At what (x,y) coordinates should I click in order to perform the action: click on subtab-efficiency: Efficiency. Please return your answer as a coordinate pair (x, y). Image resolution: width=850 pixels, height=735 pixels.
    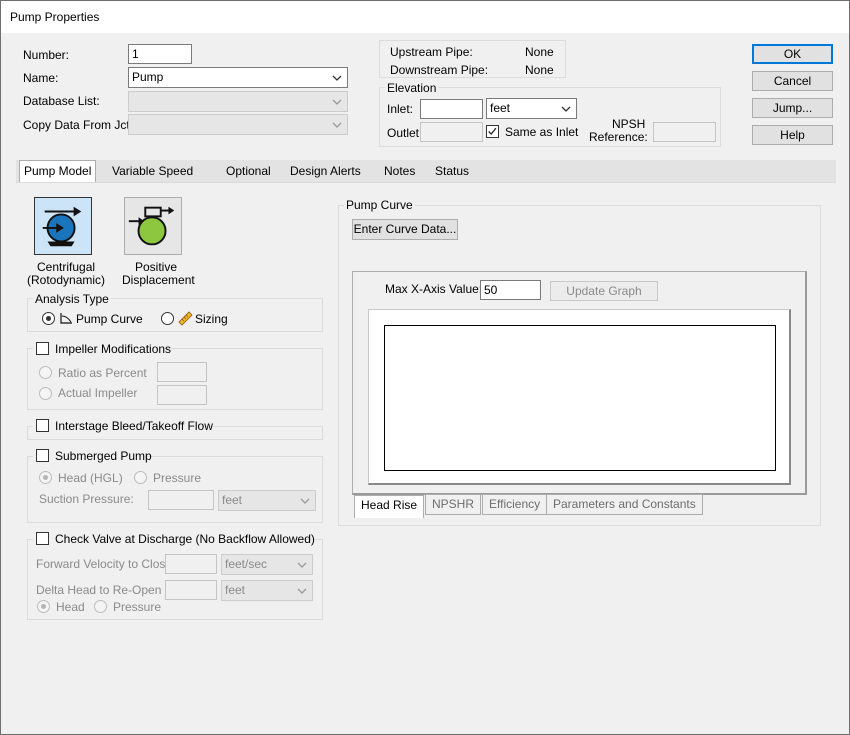
    Looking at the image, I should click on (515, 504).